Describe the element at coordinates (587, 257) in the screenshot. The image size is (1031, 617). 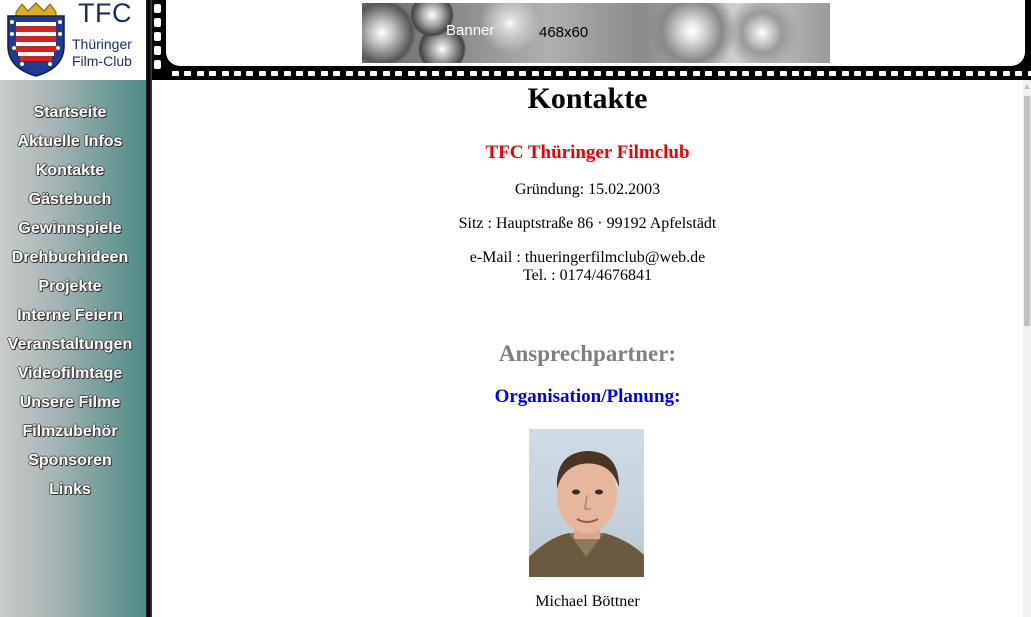
I see `club-email: e-Mail : thueringerfilmclub@web.de` at that location.